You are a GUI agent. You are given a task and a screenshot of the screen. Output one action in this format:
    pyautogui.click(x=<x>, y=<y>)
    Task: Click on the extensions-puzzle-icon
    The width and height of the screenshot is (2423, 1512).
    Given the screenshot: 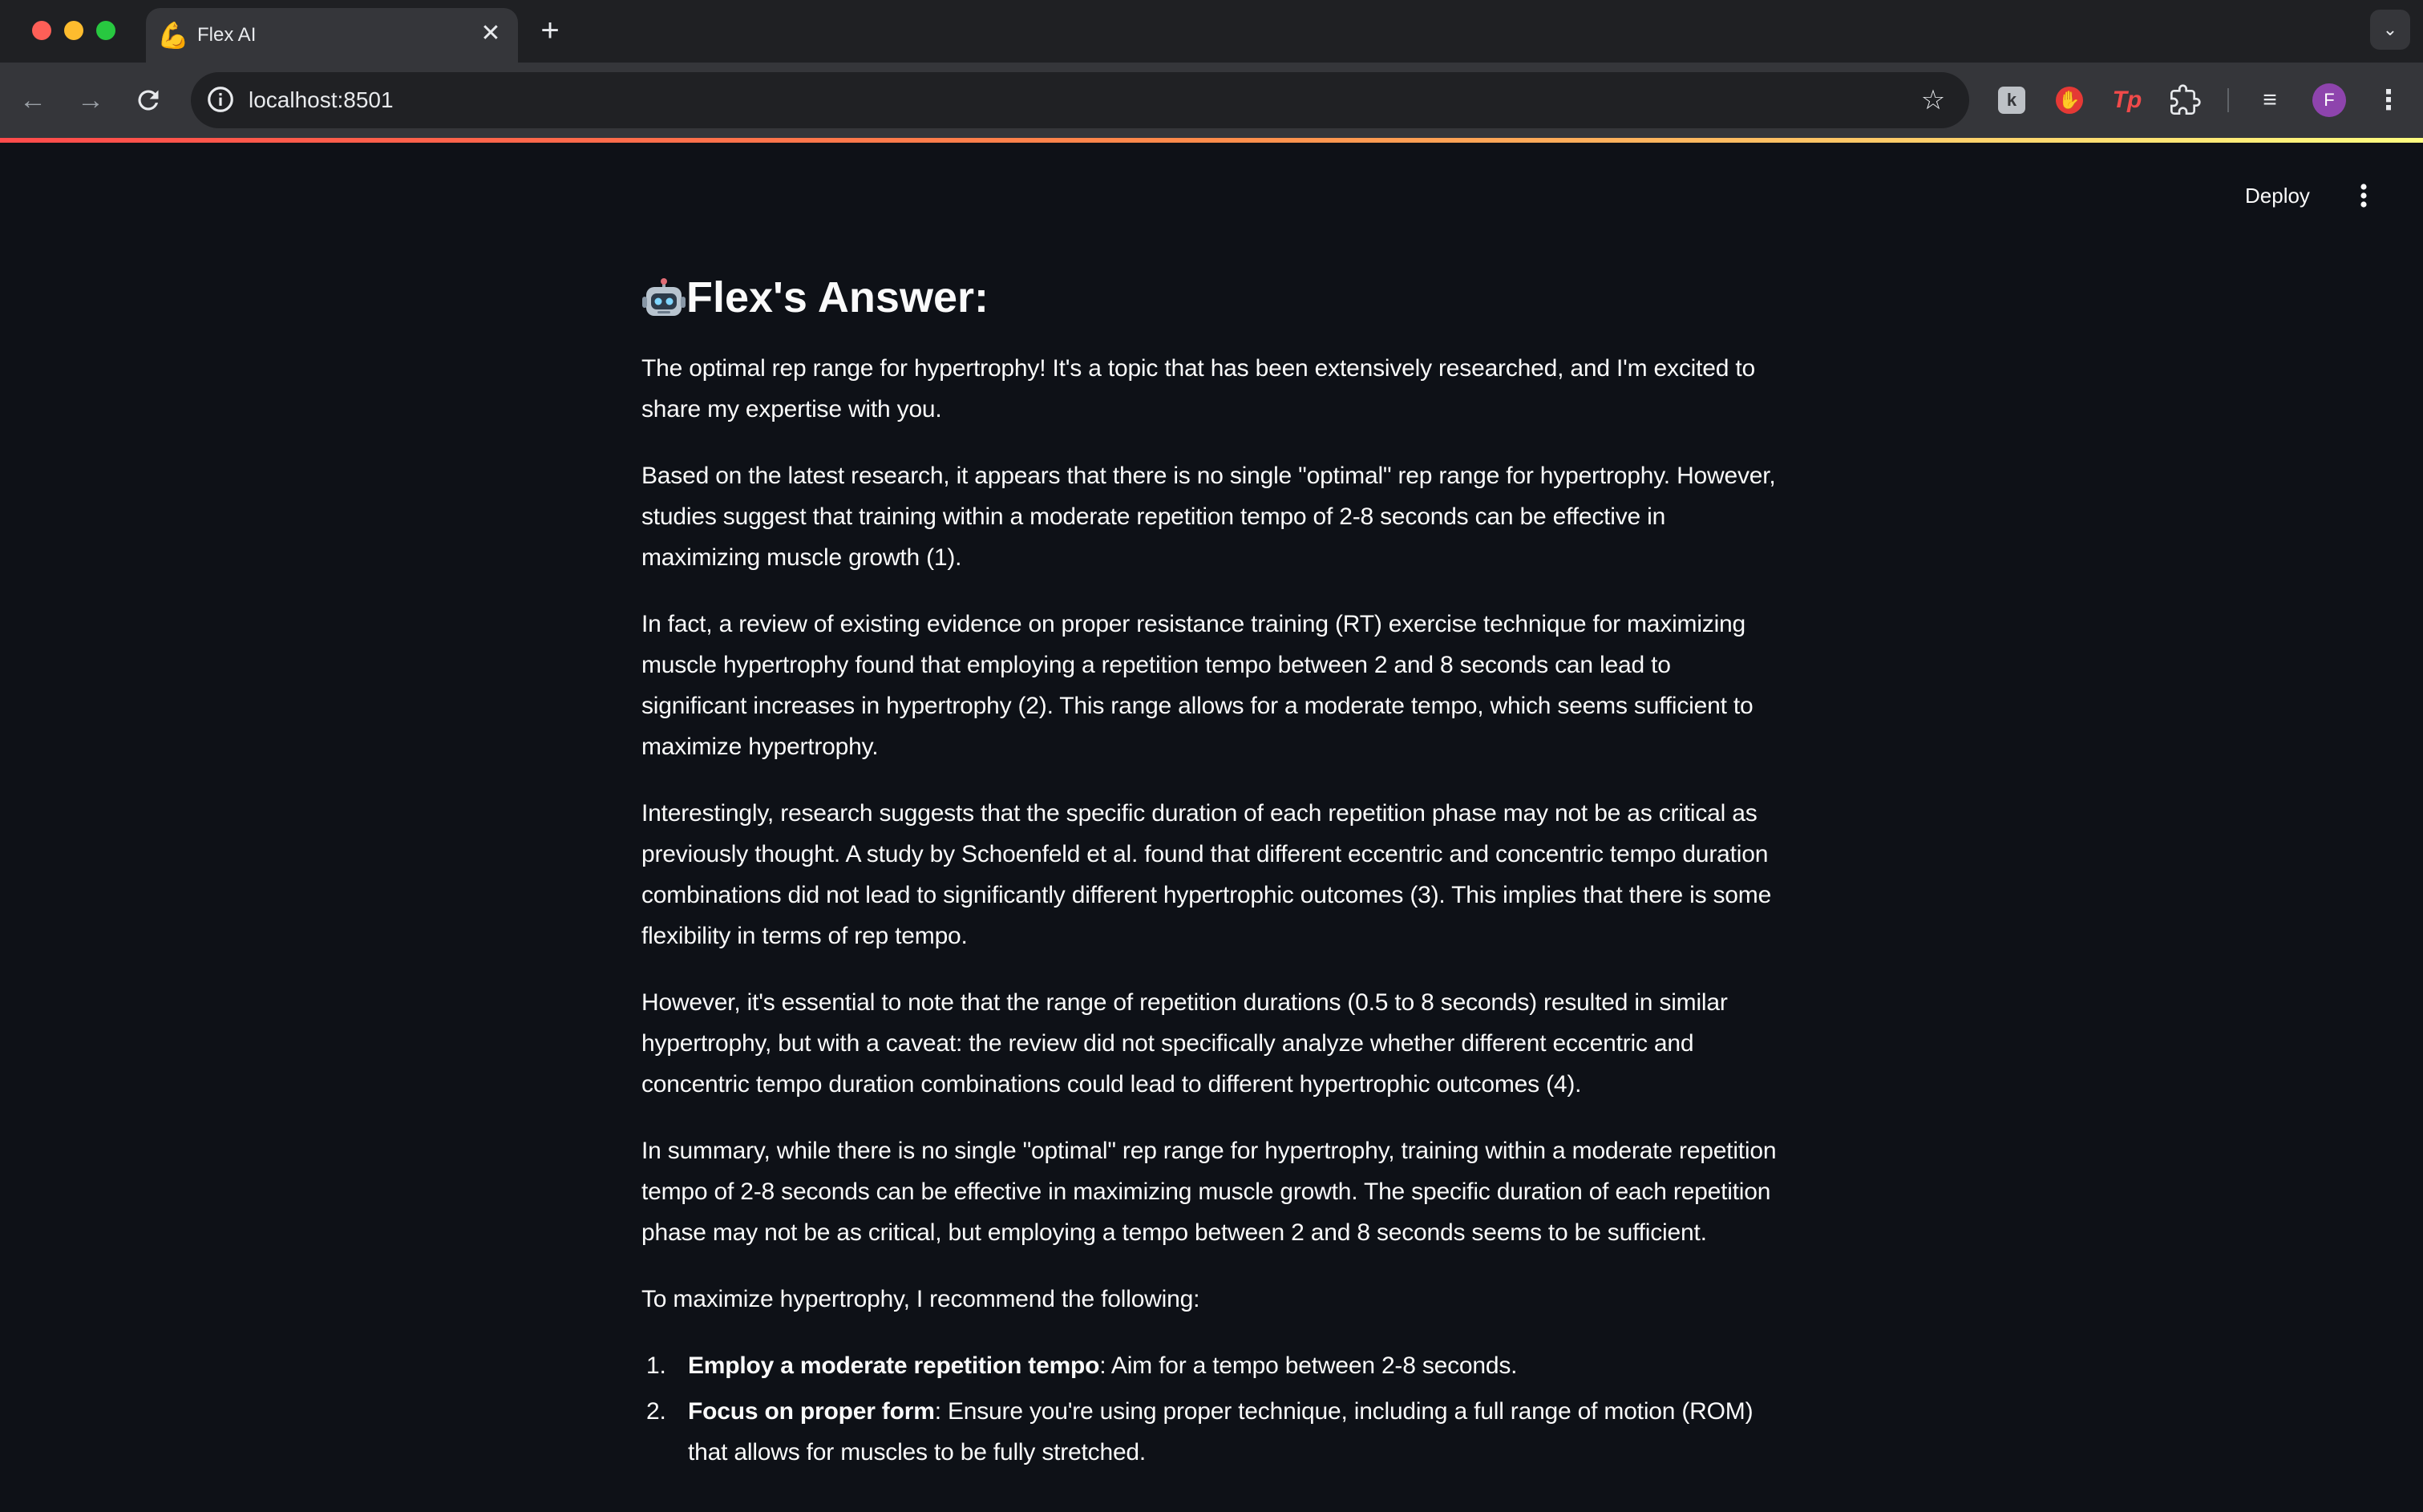 What is the action you would take?
    pyautogui.click(x=2184, y=100)
    